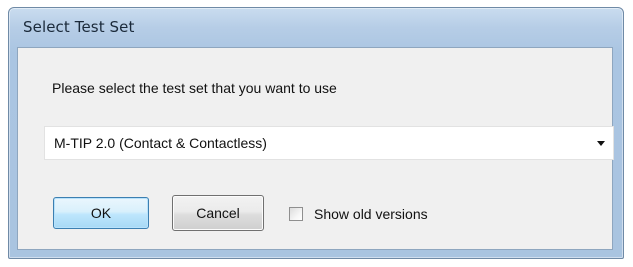  I want to click on ok-button: OK, so click(101, 213).